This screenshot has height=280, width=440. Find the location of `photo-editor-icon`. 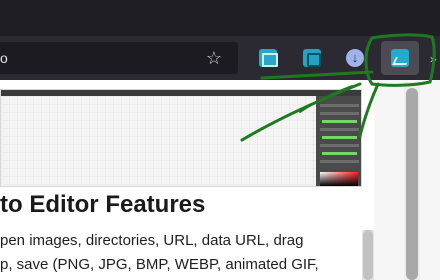

photo-editor-icon is located at coordinates (400, 58).